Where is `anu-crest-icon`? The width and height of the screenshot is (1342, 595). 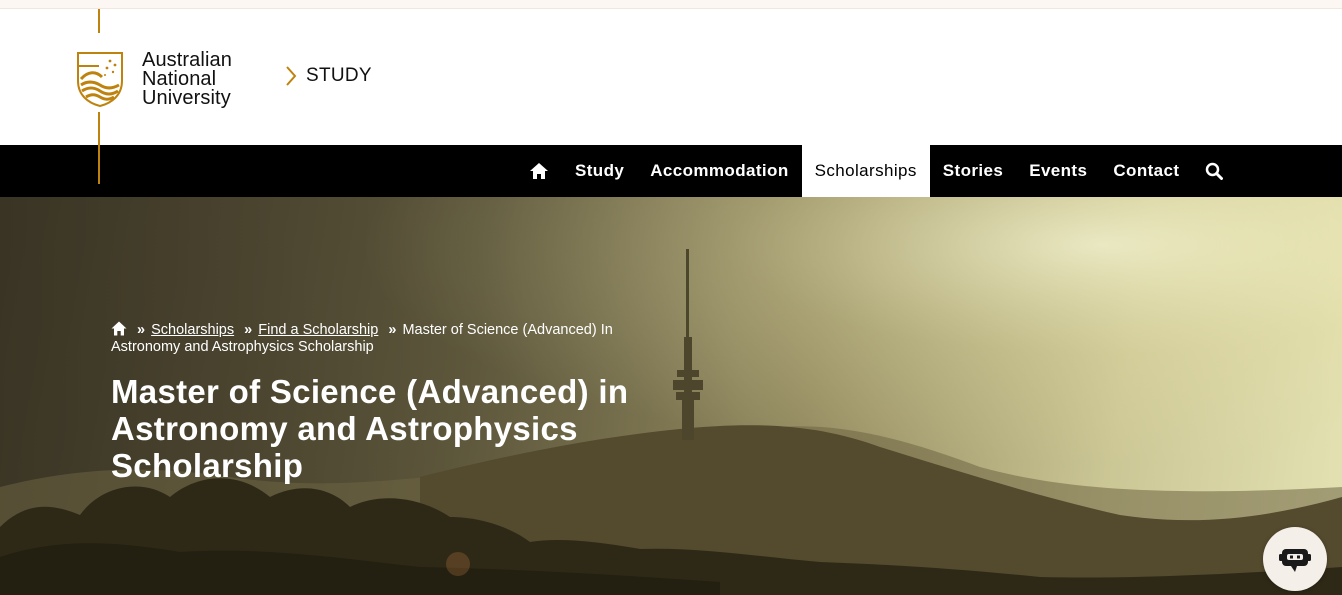 anu-crest-icon is located at coordinates (100, 79).